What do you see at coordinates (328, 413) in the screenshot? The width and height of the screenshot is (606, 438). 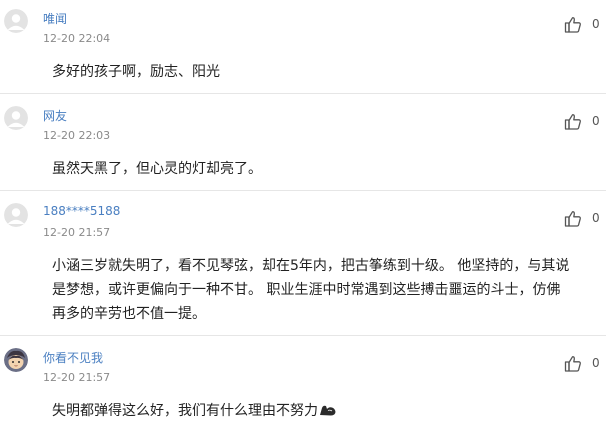 I see `flexed-biceps-icon` at bounding box center [328, 413].